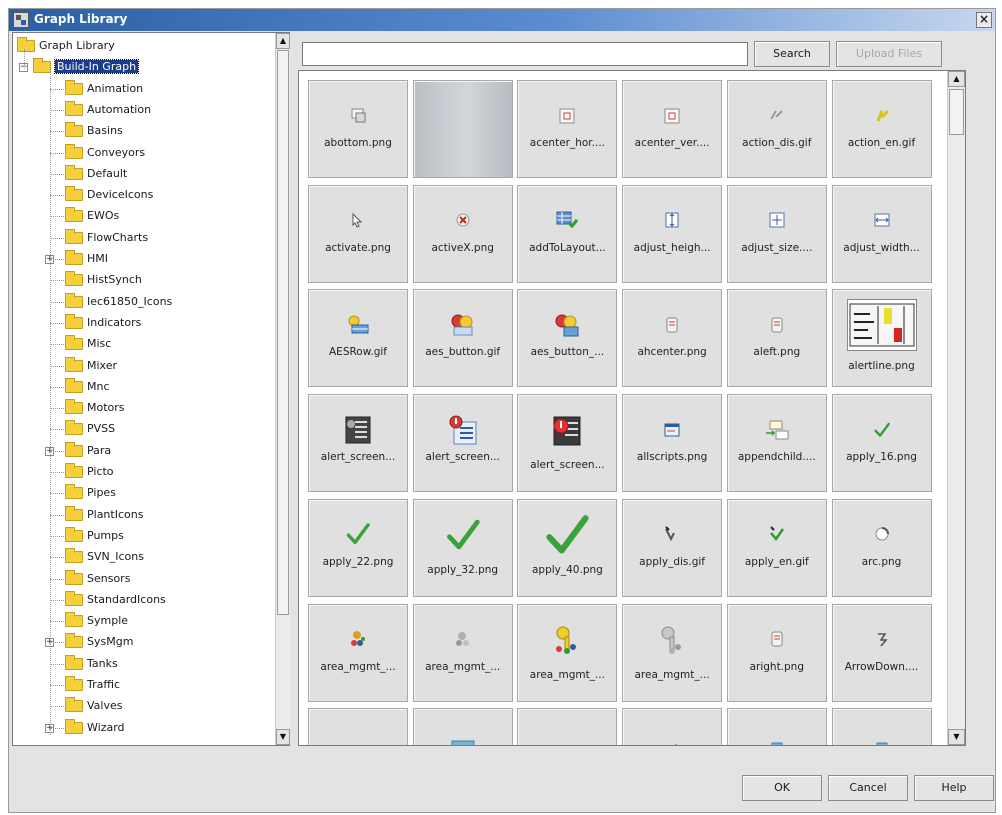 The image size is (1002, 815). What do you see at coordinates (103, 280) in the screenshot?
I see `tree-item: HistSynch` at bounding box center [103, 280].